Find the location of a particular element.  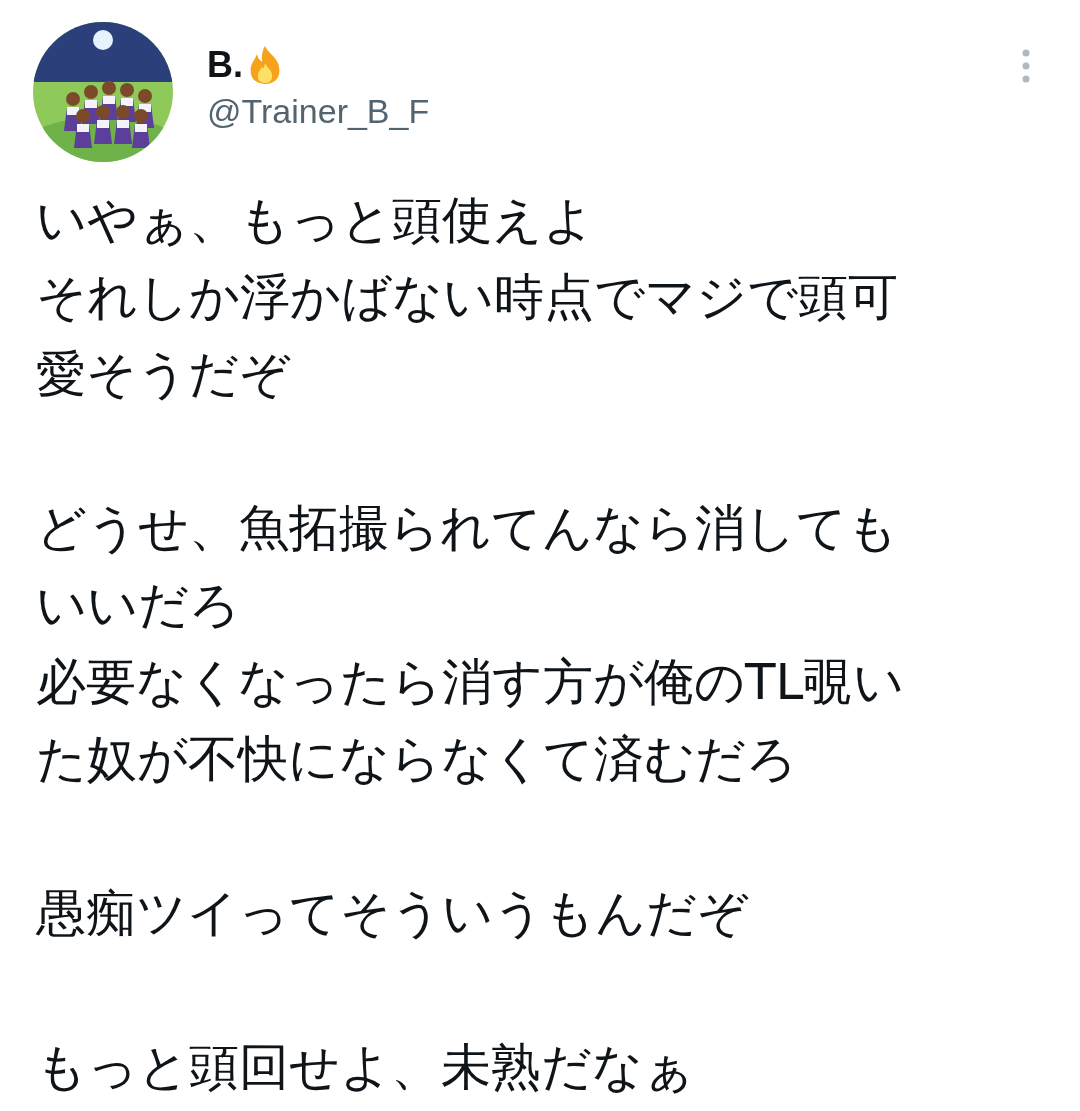

more-options-icon is located at coordinates (1026, 66).